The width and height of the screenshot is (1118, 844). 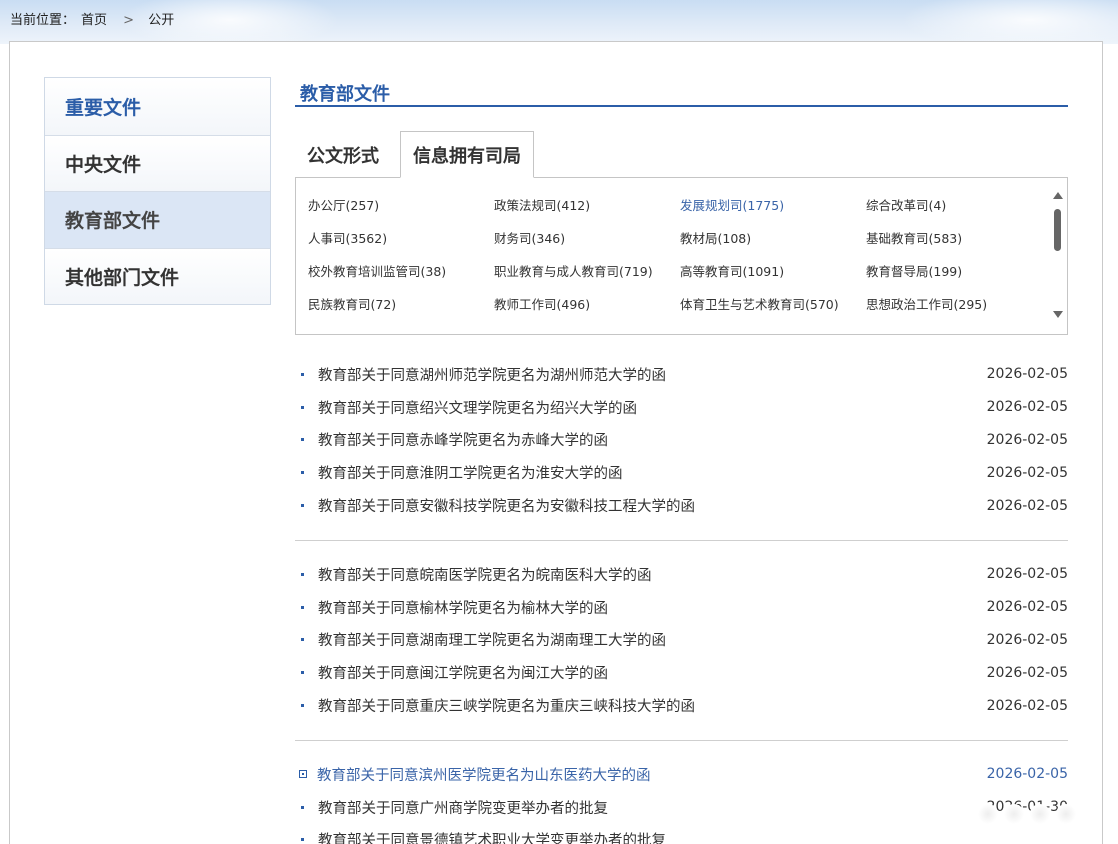 I want to click on list-item-main: 教育部关于同意闽江学院更名为闽江大学的函, so click(x=451, y=672).